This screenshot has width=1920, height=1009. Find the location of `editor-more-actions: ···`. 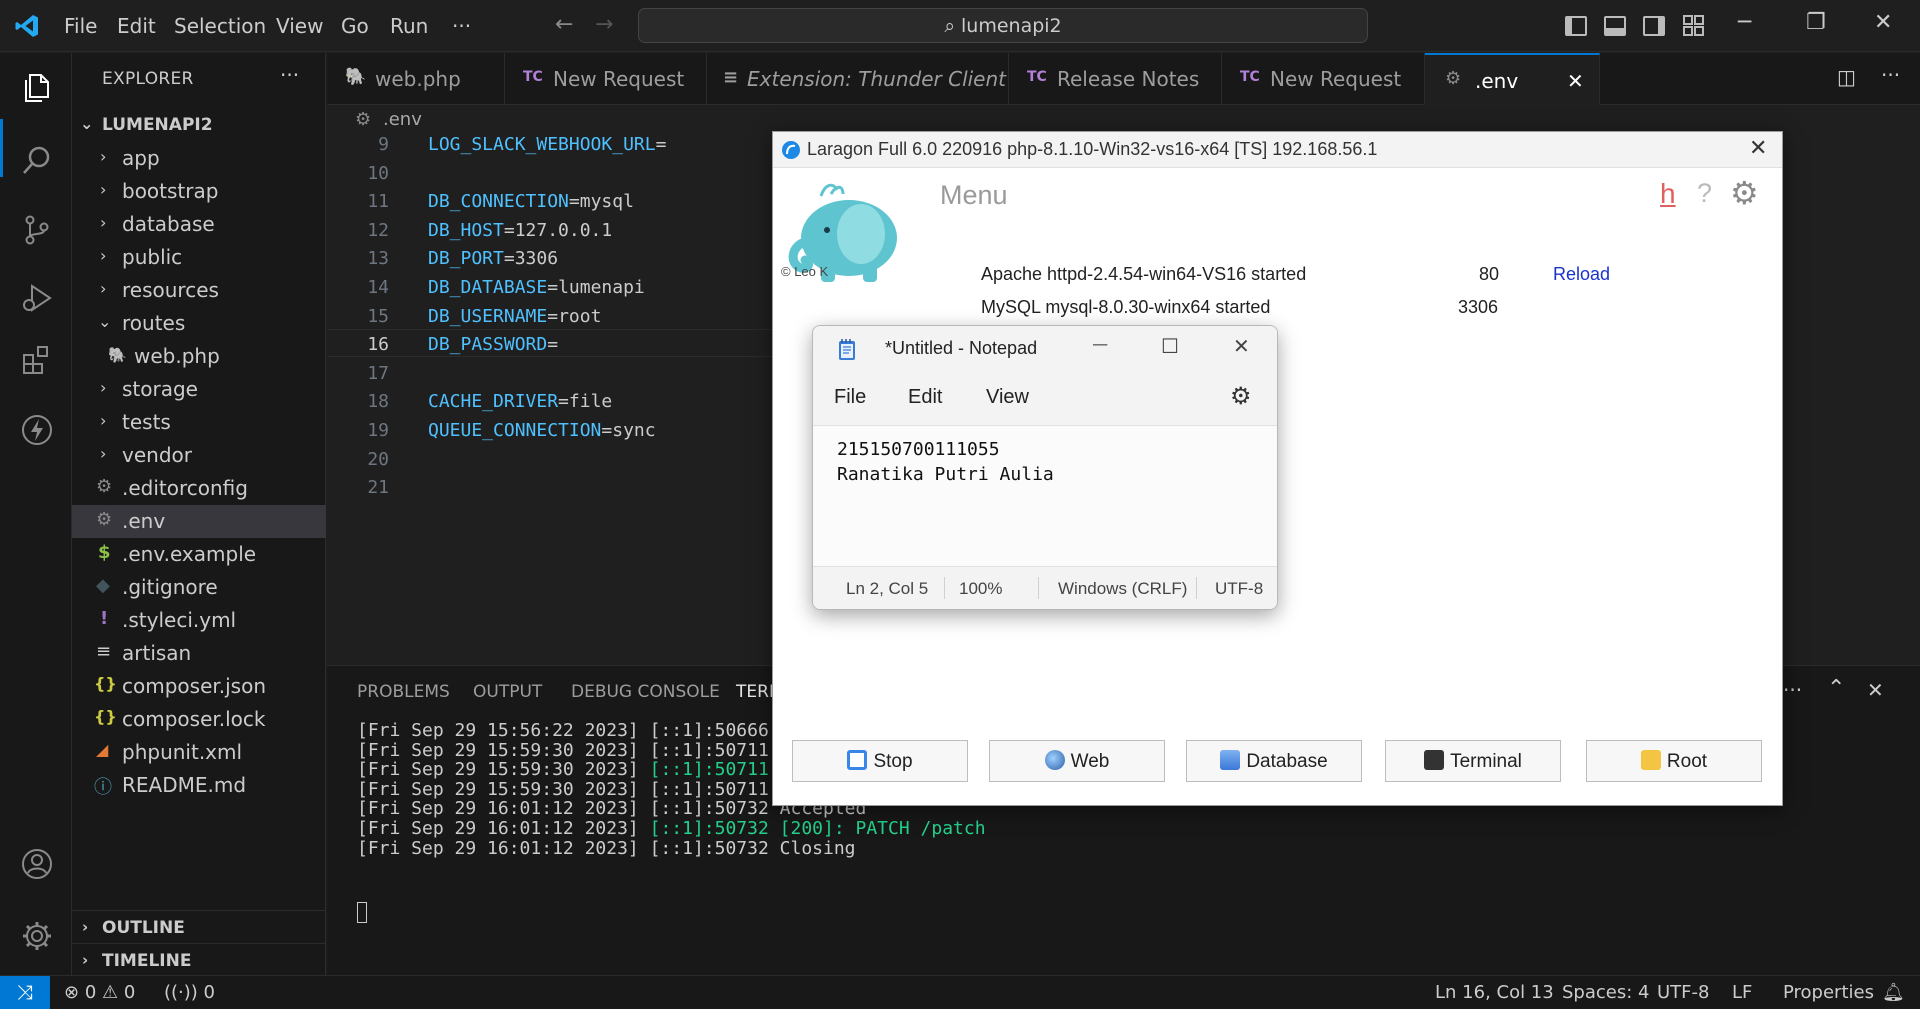

editor-more-actions: ··· is located at coordinates (1890, 75).